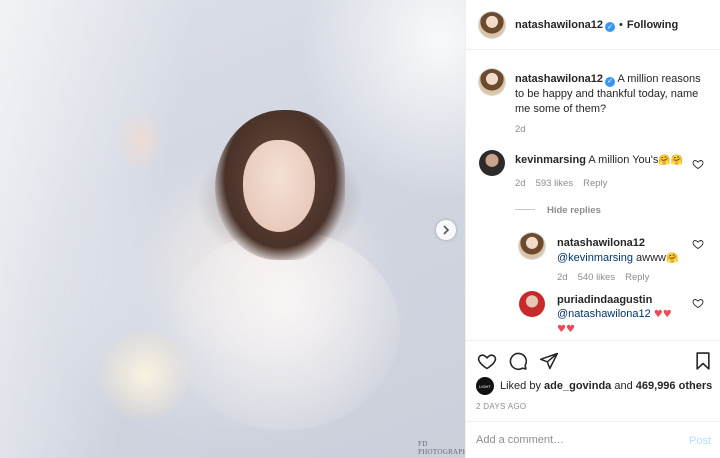  I want to click on comment-meta: 2d 593 likes Reply, so click(566, 183).